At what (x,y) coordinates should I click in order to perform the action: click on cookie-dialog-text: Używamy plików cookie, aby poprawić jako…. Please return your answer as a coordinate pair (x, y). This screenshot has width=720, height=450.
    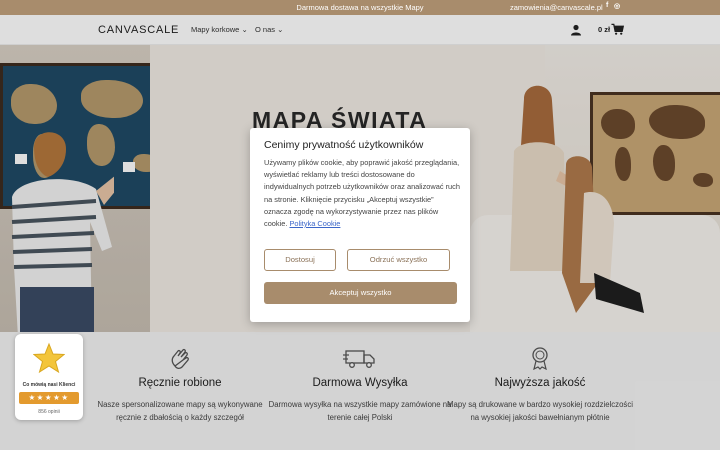
    Looking at the image, I should click on (362, 193).